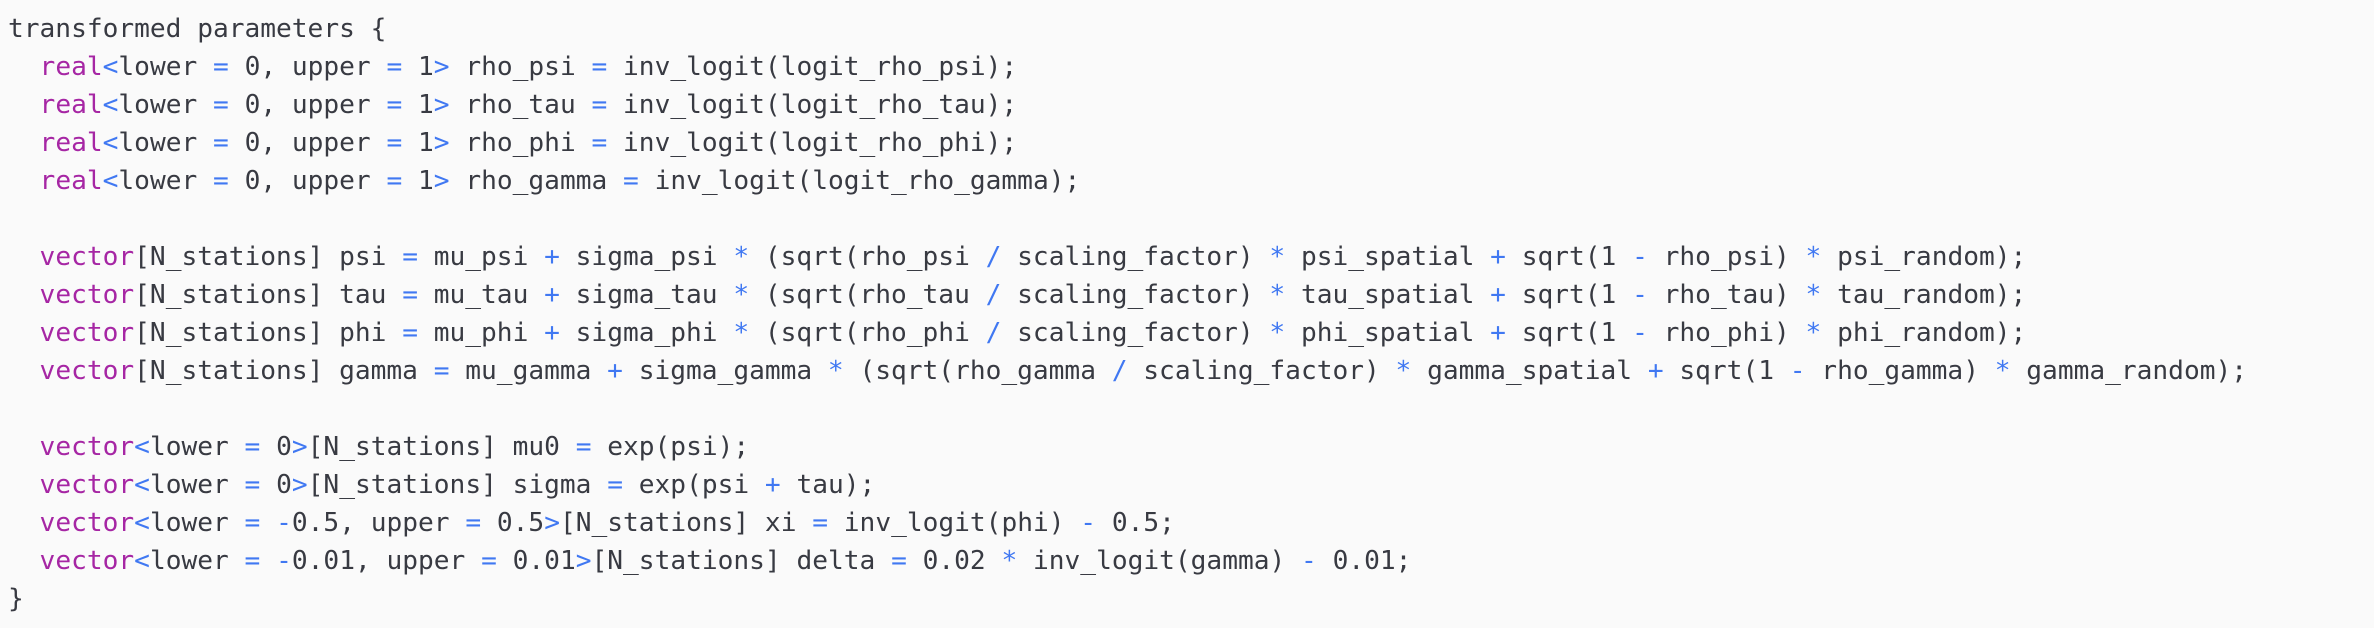  What do you see at coordinates (1726, 295) in the screenshot?
I see `code-token: rho_tau)` at bounding box center [1726, 295].